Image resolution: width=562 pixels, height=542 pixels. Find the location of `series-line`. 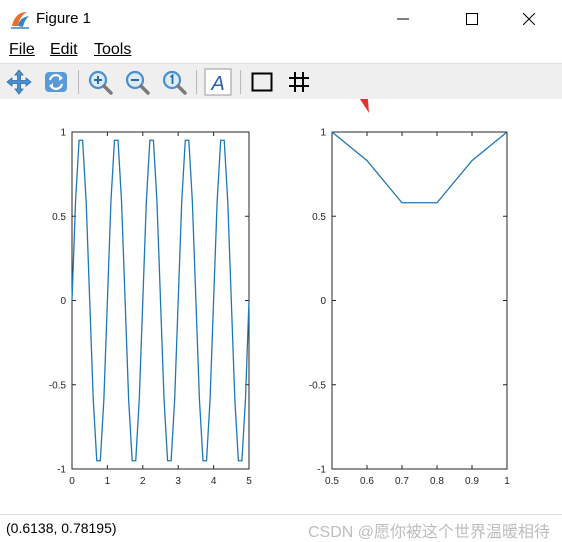

series-line is located at coordinates (419, 167).